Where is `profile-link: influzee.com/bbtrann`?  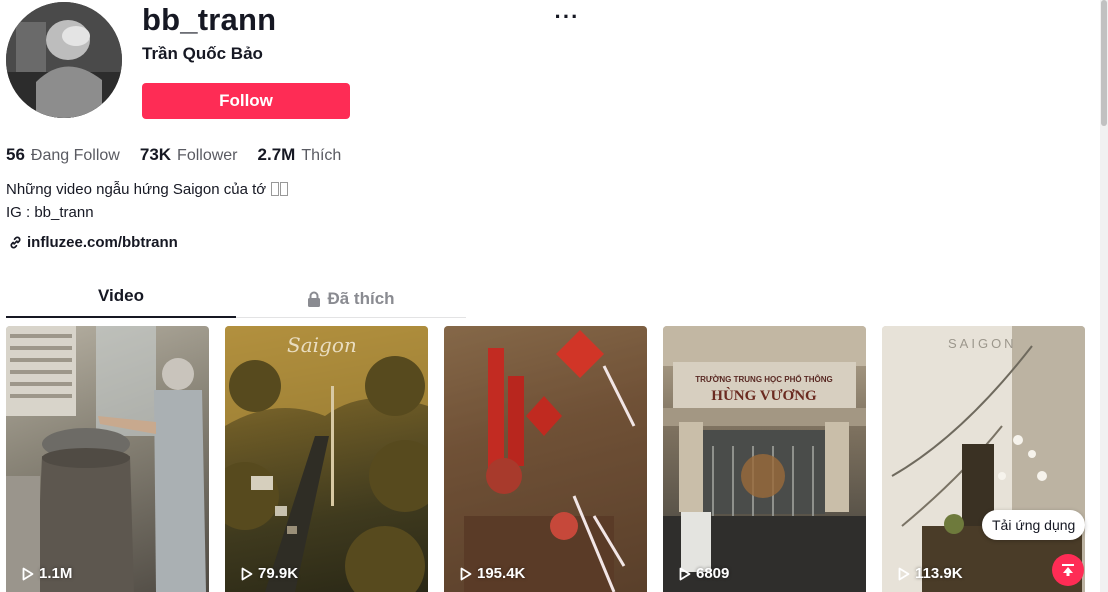 profile-link: influzee.com/bbtrann is located at coordinates (93, 242).